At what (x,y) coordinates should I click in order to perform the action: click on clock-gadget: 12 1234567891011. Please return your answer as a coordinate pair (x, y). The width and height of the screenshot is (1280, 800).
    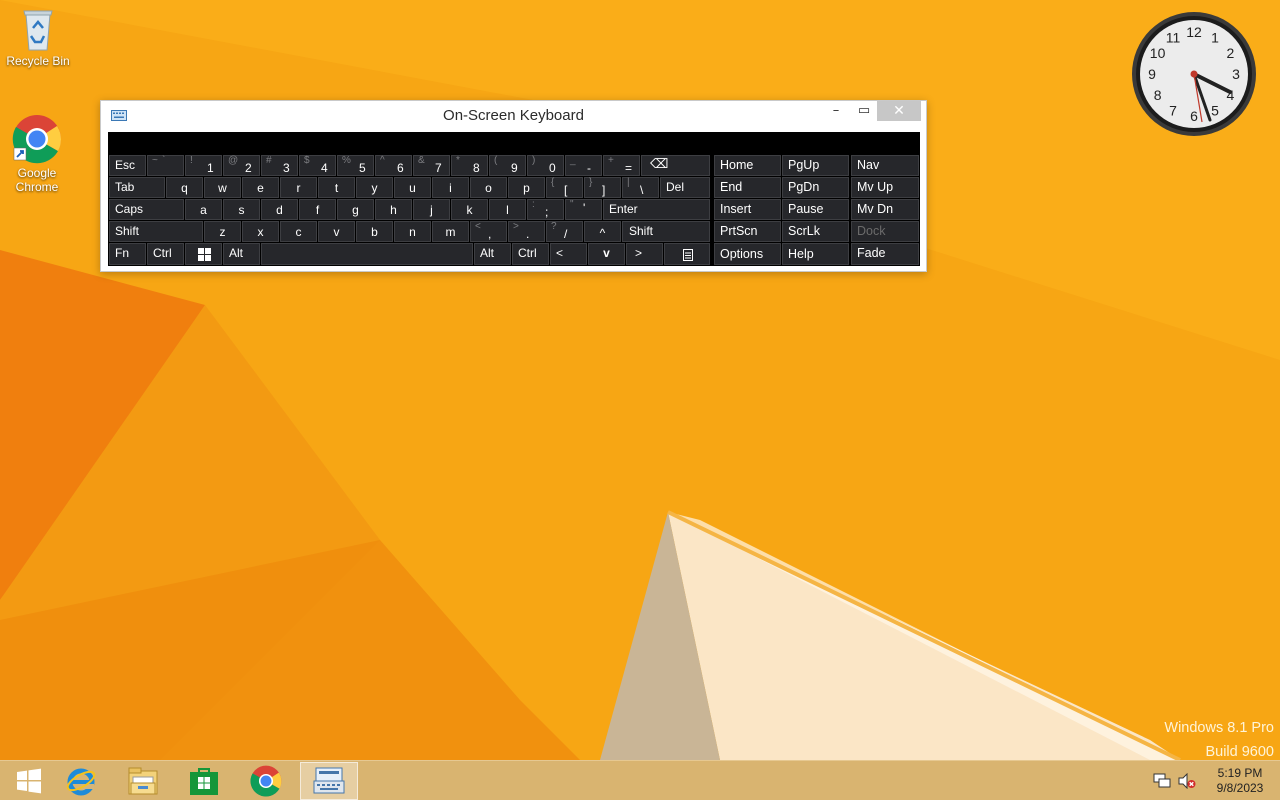
    Looking at the image, I should click on (1194, 74).